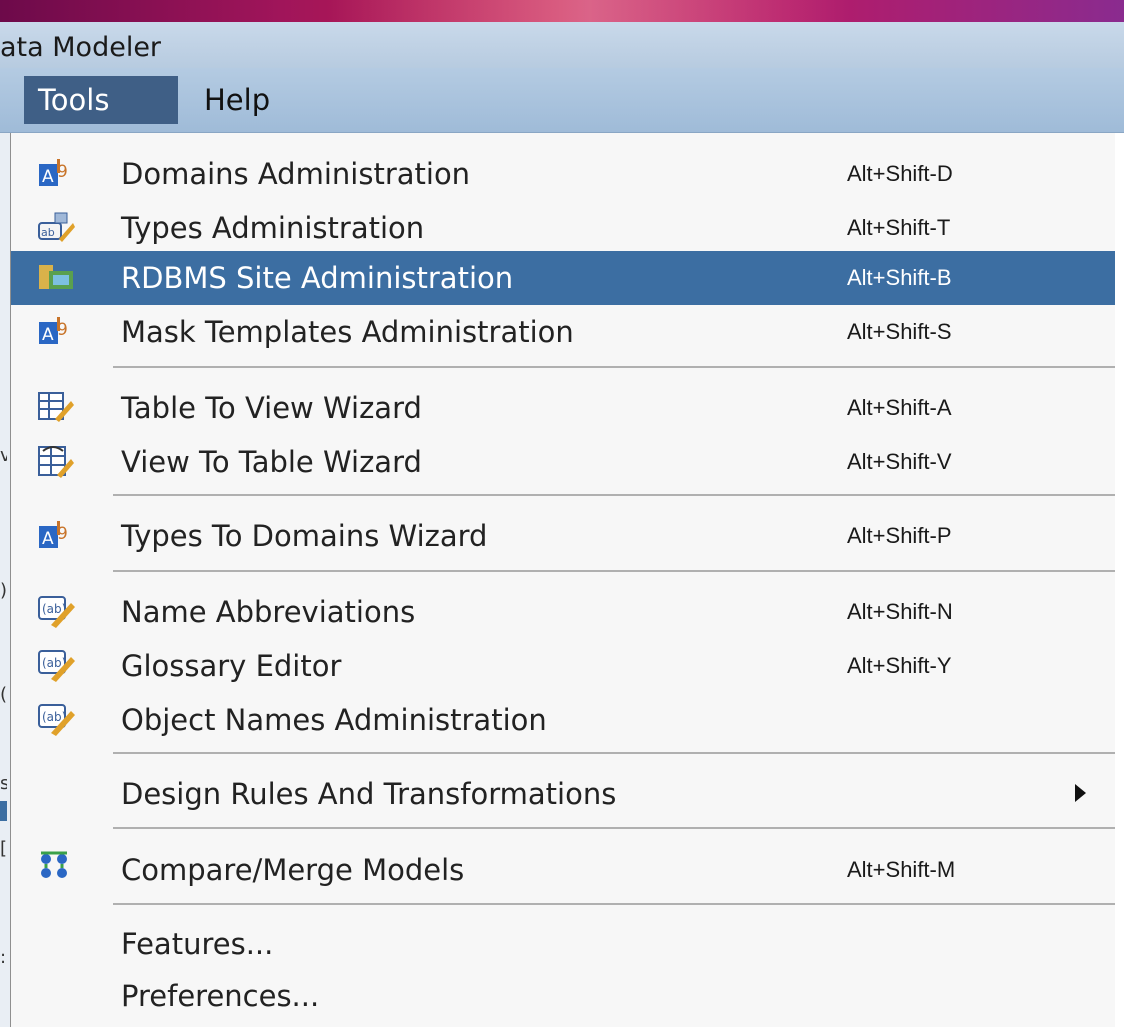  I want to click on menu-item-shortcut: Alt+Shift-B, so click(899, 277).